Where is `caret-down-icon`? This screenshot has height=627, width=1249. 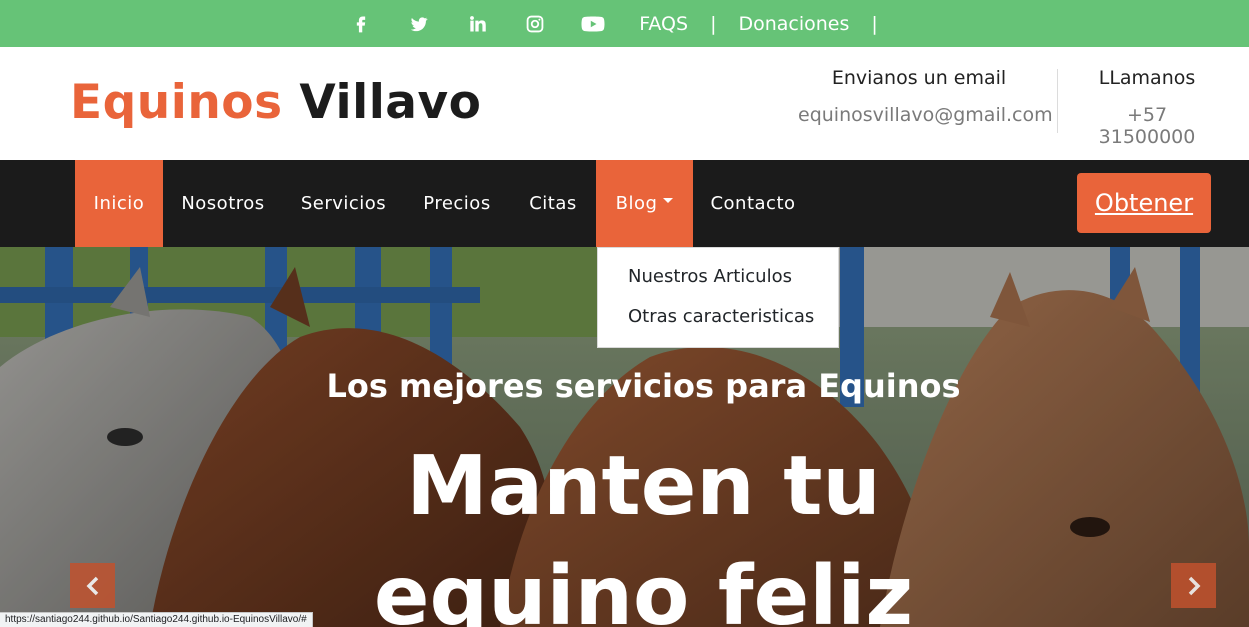 caret-down-icon is located at coordinates (668, 200).